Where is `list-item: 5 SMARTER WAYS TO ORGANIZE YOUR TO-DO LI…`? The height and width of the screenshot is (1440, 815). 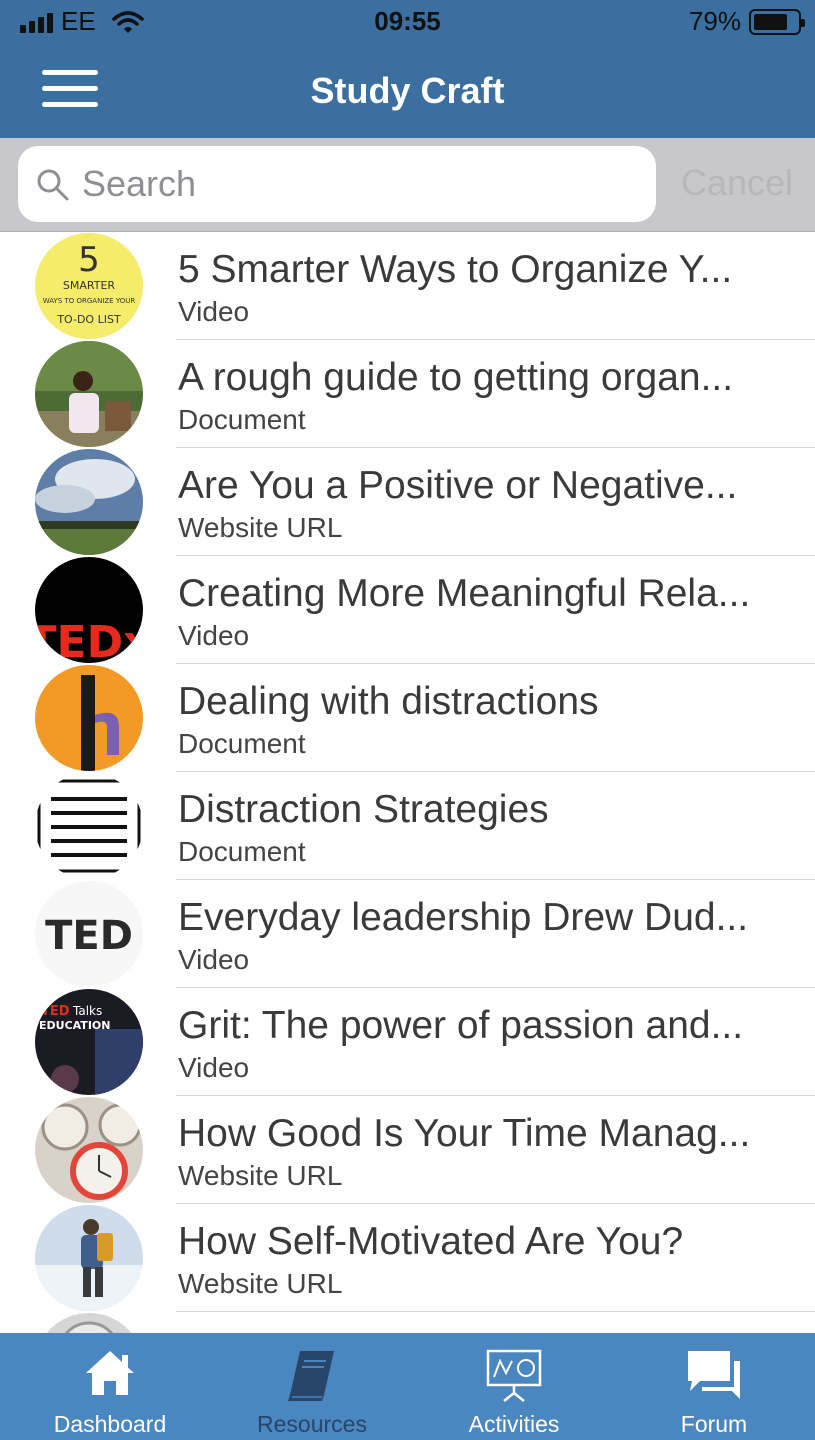 list-item: 5 SMARTER WAYS TO ORGANIZE YOUR TO-DO LI… is located at coordinates (407, 286).